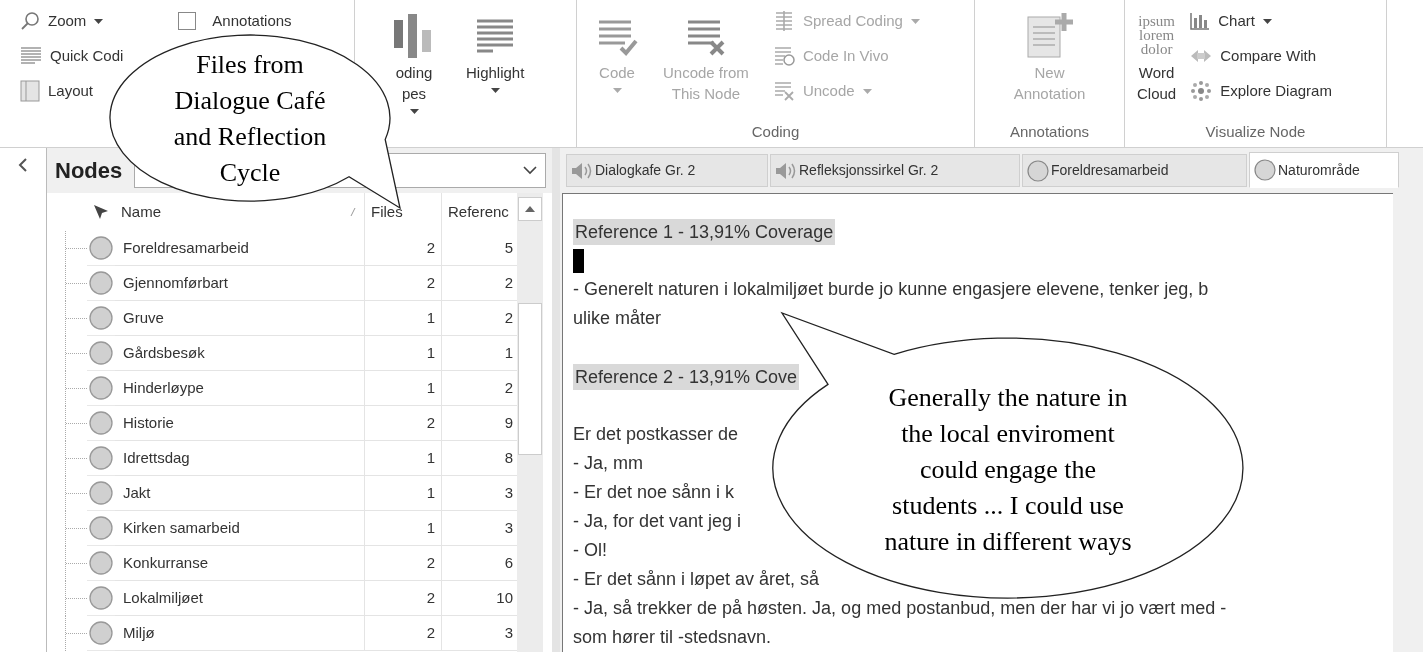 The width and height of the screenshot is (1423, 652). Describe the element at coordinates (508, 247) in the screenshot. I see `table-cell-text: 5` at that location.